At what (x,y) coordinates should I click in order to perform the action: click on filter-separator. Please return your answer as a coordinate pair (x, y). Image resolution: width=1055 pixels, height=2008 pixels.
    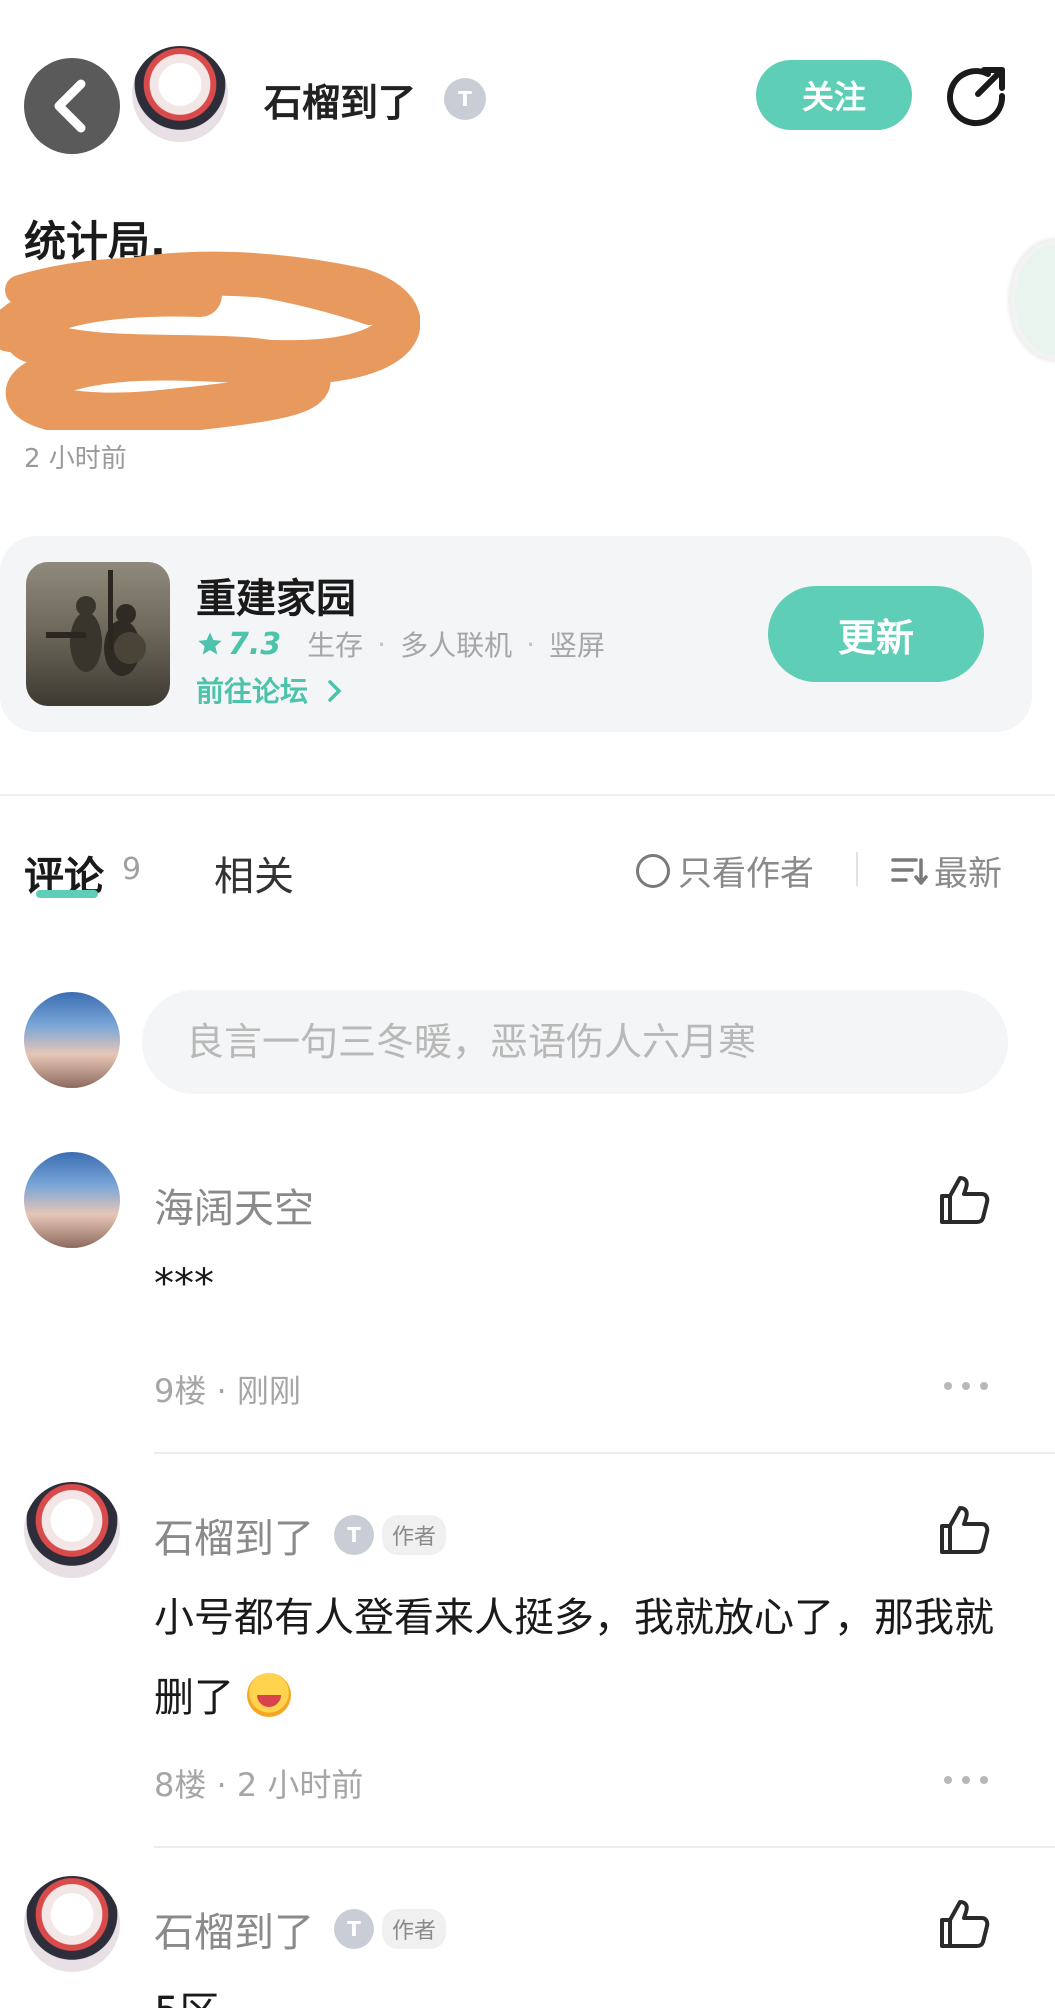
    Looking at the image, I should click on (857, 869).